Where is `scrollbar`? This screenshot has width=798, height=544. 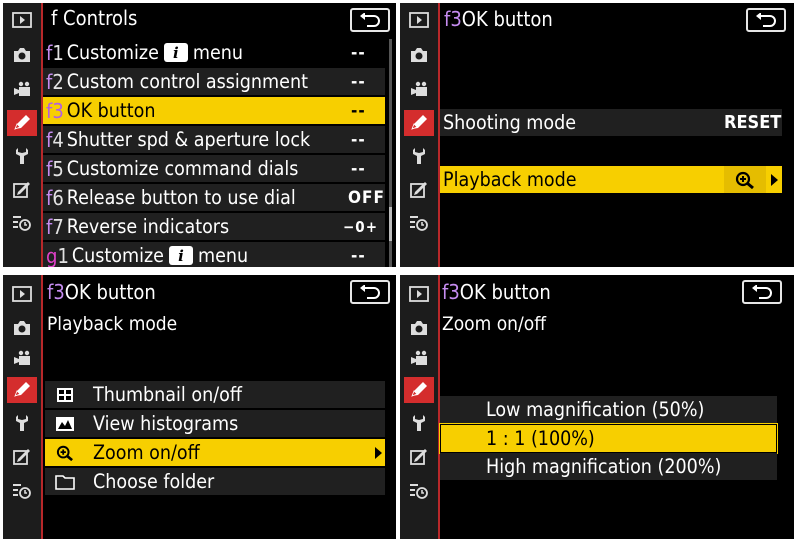 scrollbar is located at coordinates (390, 153).